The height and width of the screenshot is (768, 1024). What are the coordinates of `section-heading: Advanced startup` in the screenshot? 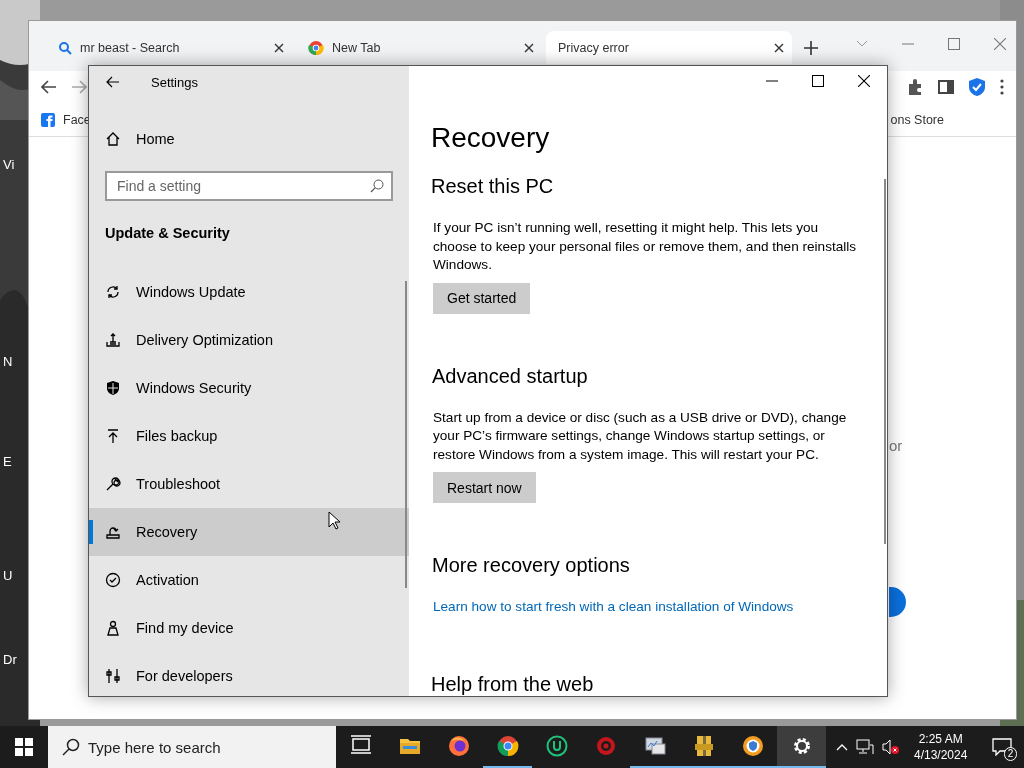 It's located at (510, 375).